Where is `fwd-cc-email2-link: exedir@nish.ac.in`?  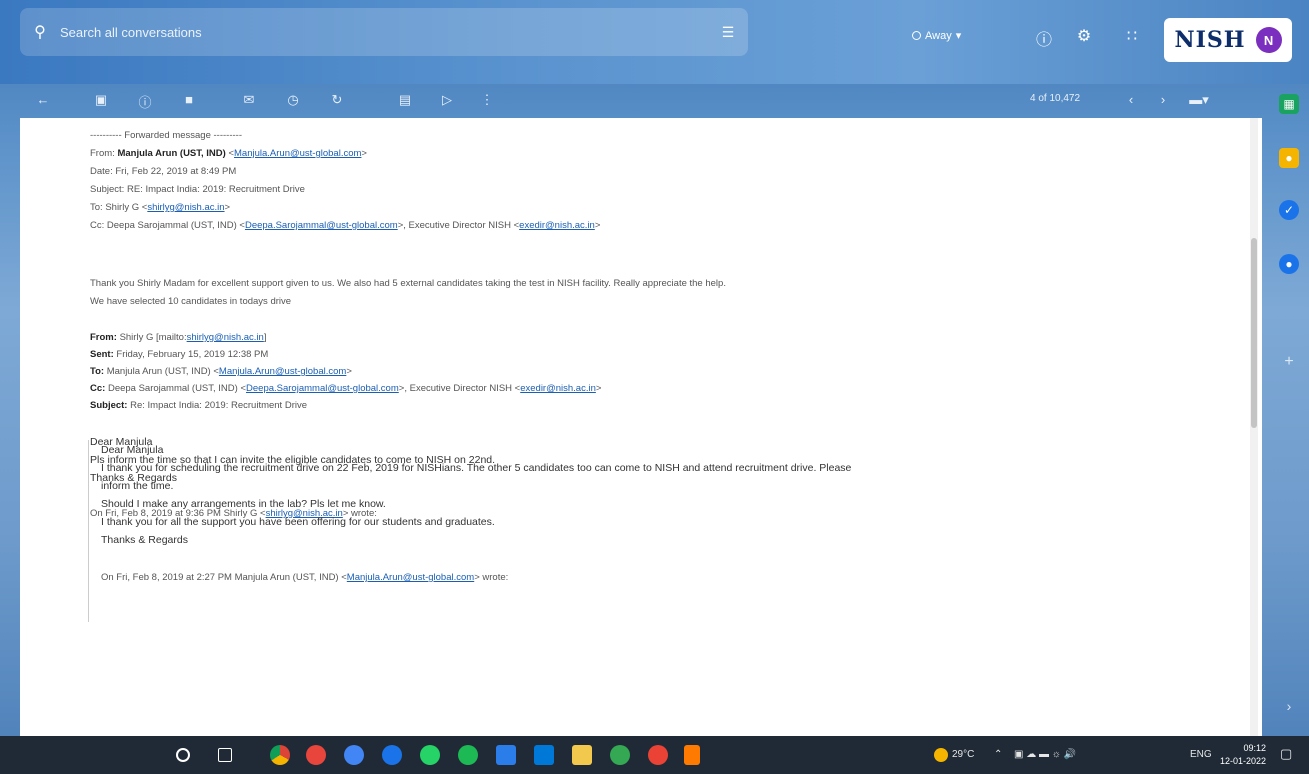 fwd-cc-email2-link: exedir@nish.ac.in is located at coordinates (557, 225).